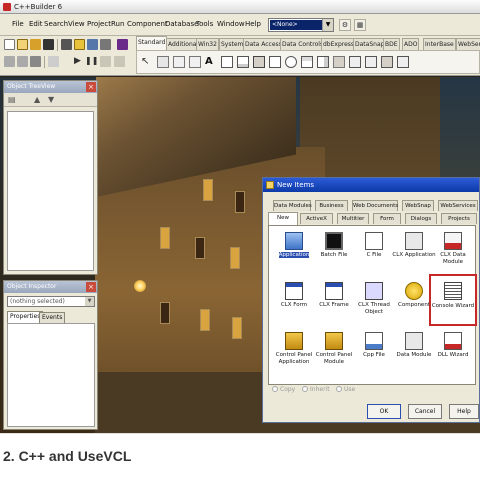 This screenshot has height=480, width=480. I want to click on item-application: Application, so click(294, 252).